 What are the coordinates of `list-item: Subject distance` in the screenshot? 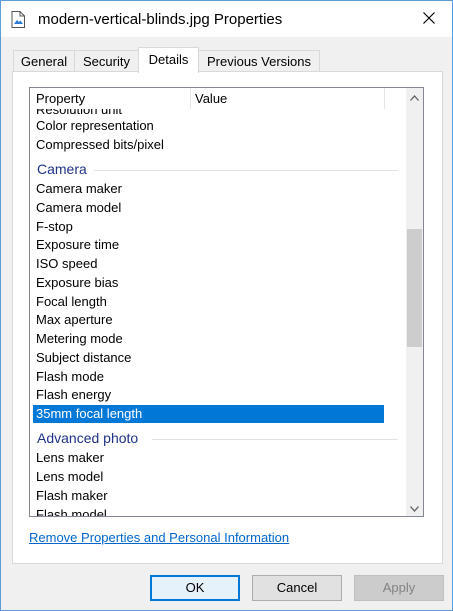 It's located at (210, 358).